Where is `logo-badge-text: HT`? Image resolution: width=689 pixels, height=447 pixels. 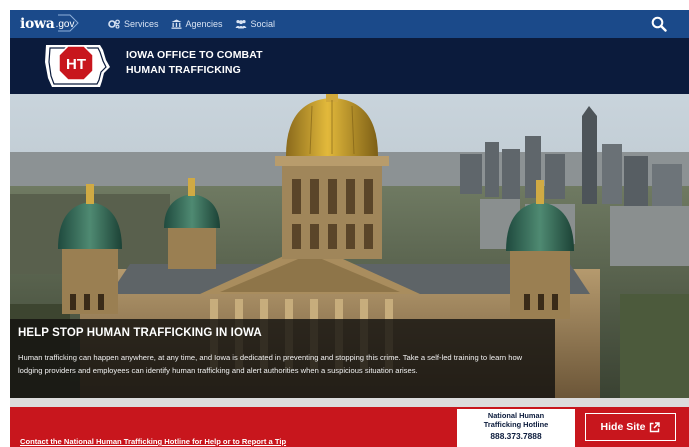
logo-badge-text: HT is located at coordinates (76, 64).